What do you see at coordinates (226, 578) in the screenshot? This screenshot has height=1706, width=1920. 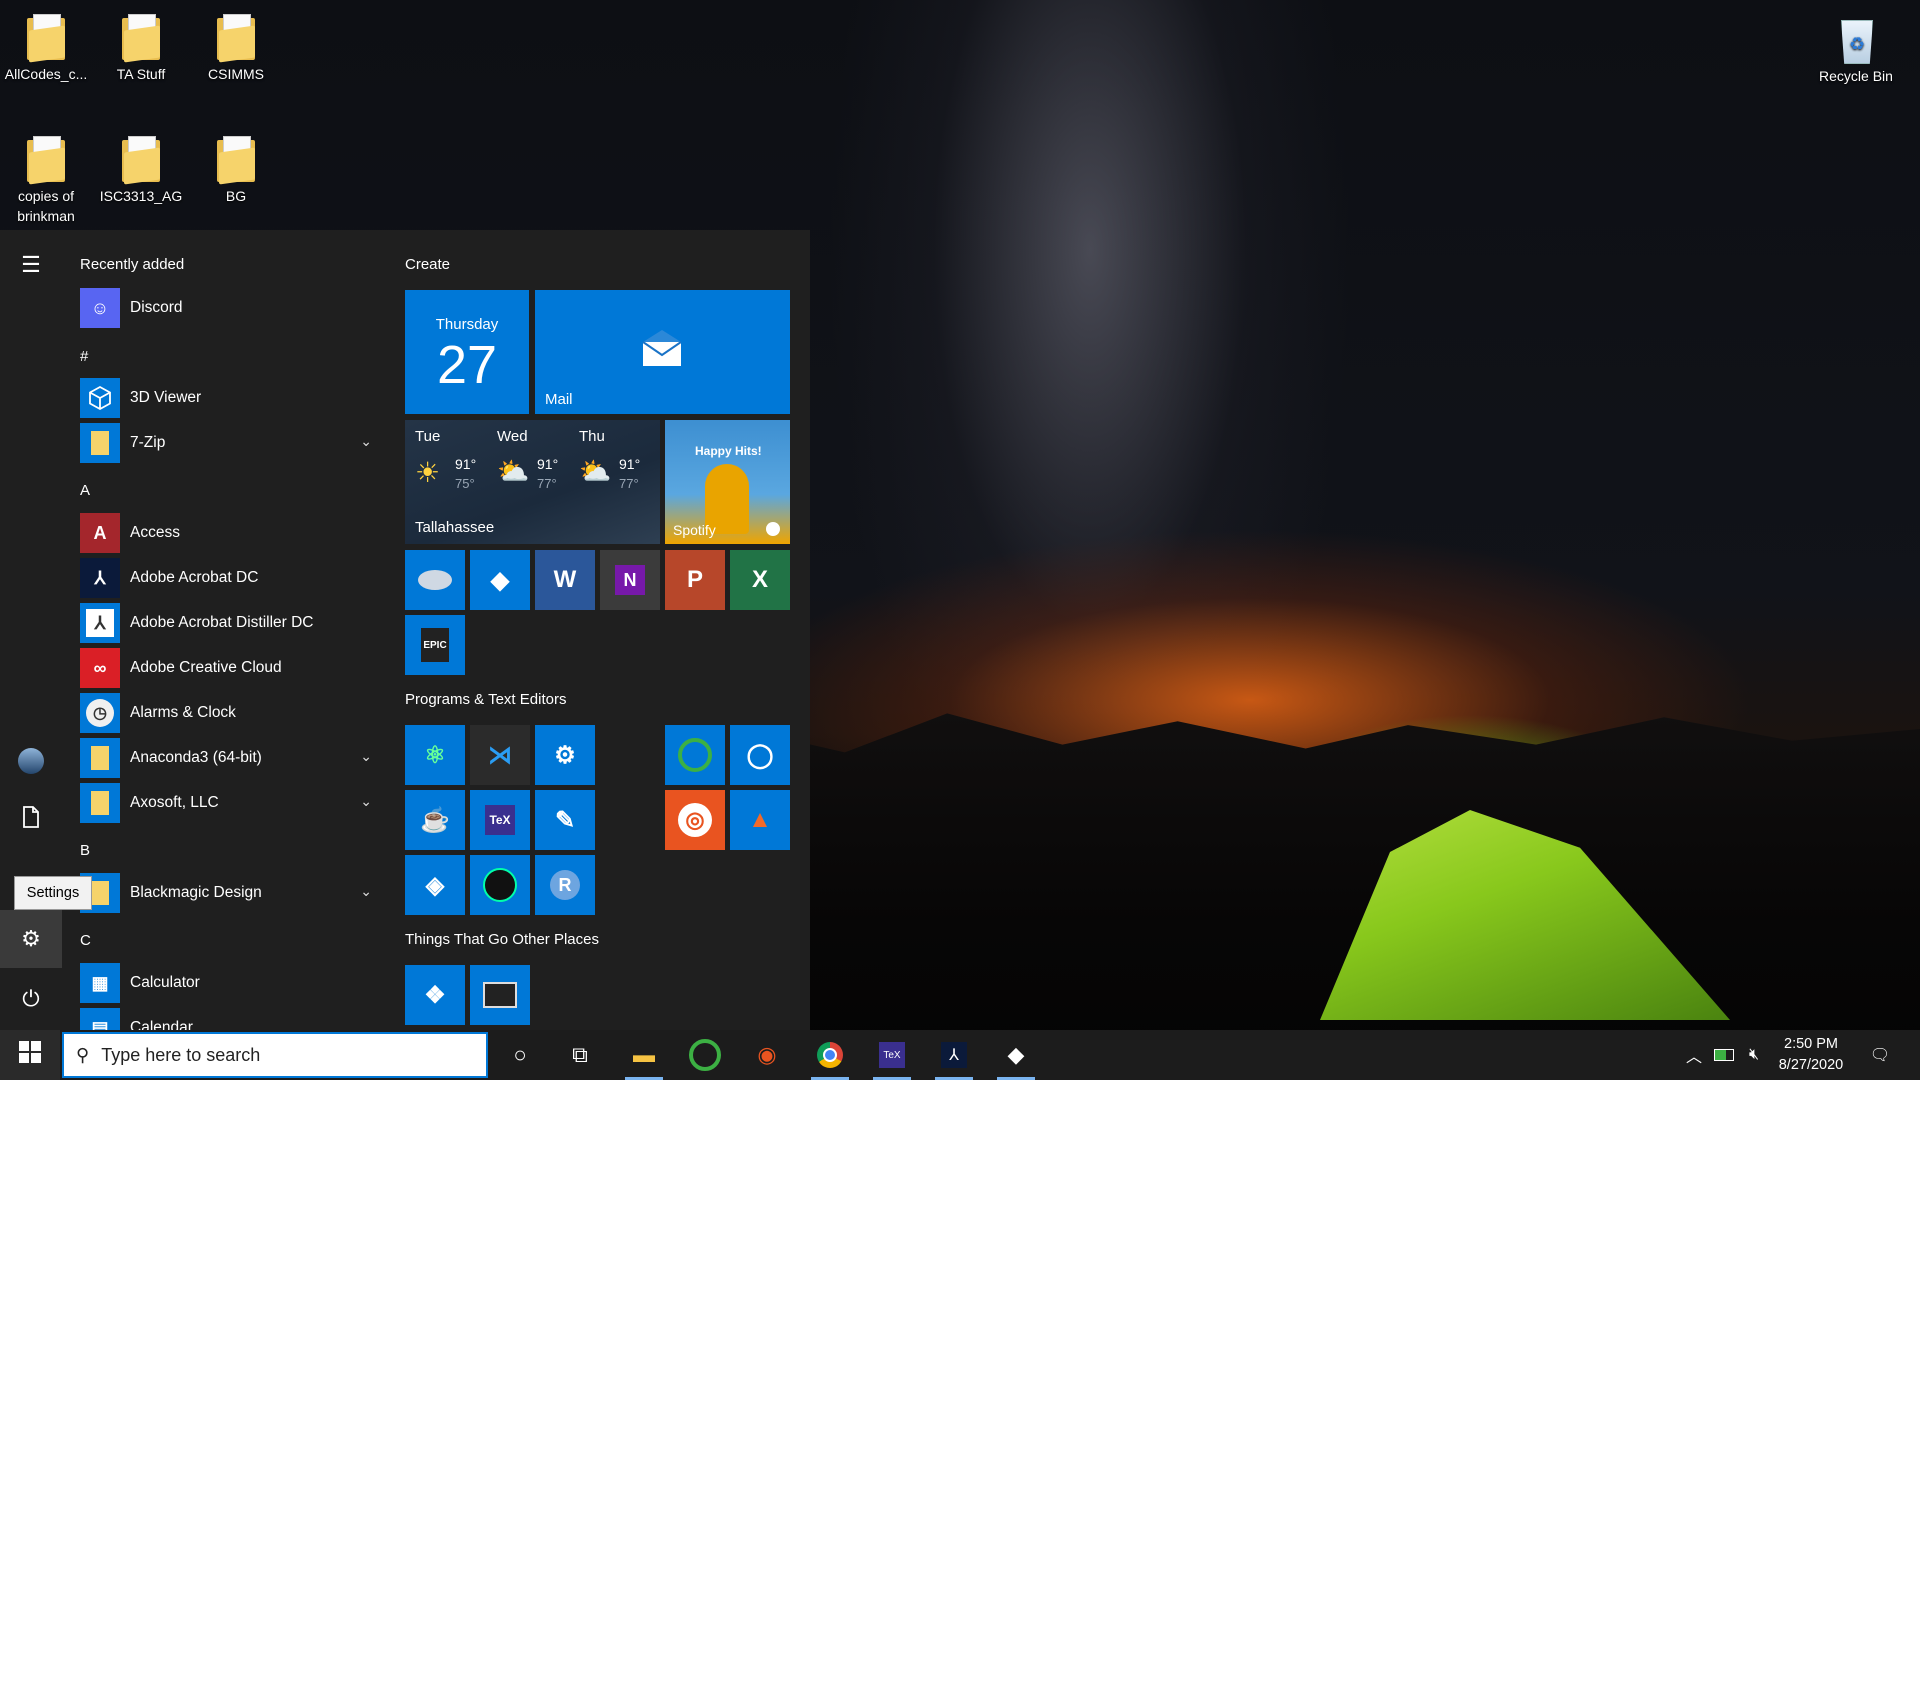 I see `app-adobe-acrobat-dc: ⅄ Adobe Acrobat DC` at bounding box center [226, 578].